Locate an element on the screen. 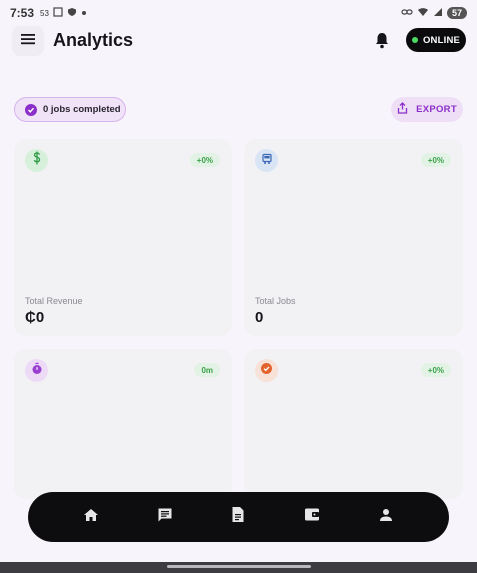 Image resolution: width=477 pixels, height=573 pixels. notifications-bell-icon is located at coordinates (384, 42).